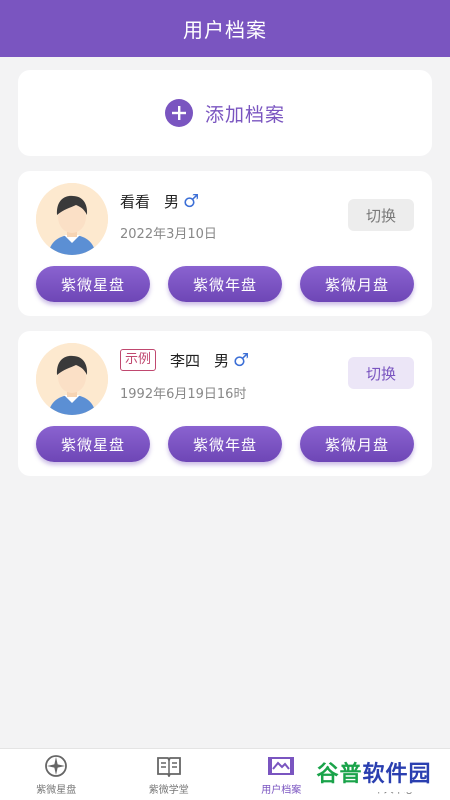 The image size is (450, 800). I want to click on tab-ziwei-school: 紫微学堂, so click(169, 774).